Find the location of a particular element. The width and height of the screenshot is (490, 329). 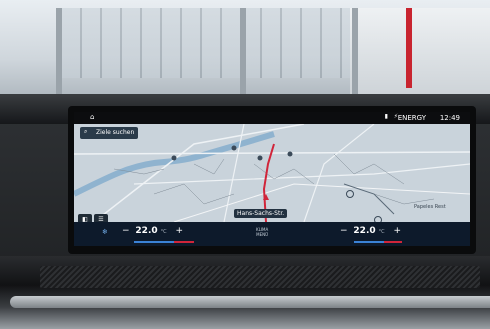

right-temperature-control: − 22.0 °C + is located at coordinates (370, 231).